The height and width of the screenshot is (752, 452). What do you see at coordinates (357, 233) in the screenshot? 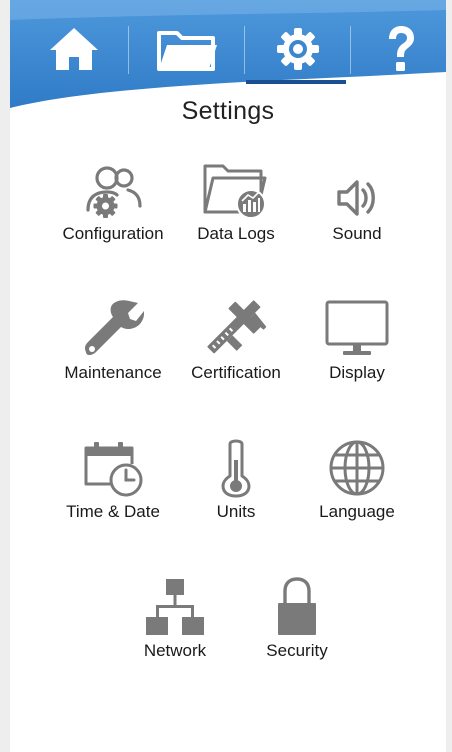
I see `tile-label: Sound` at bounding box center [357, 233].